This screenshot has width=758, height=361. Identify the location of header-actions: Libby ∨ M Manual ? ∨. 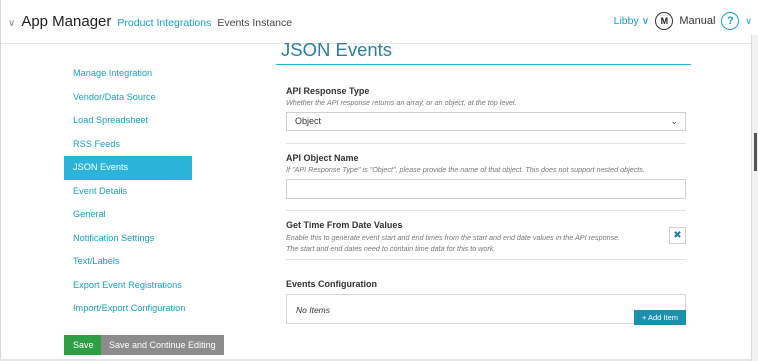
(683, 21).